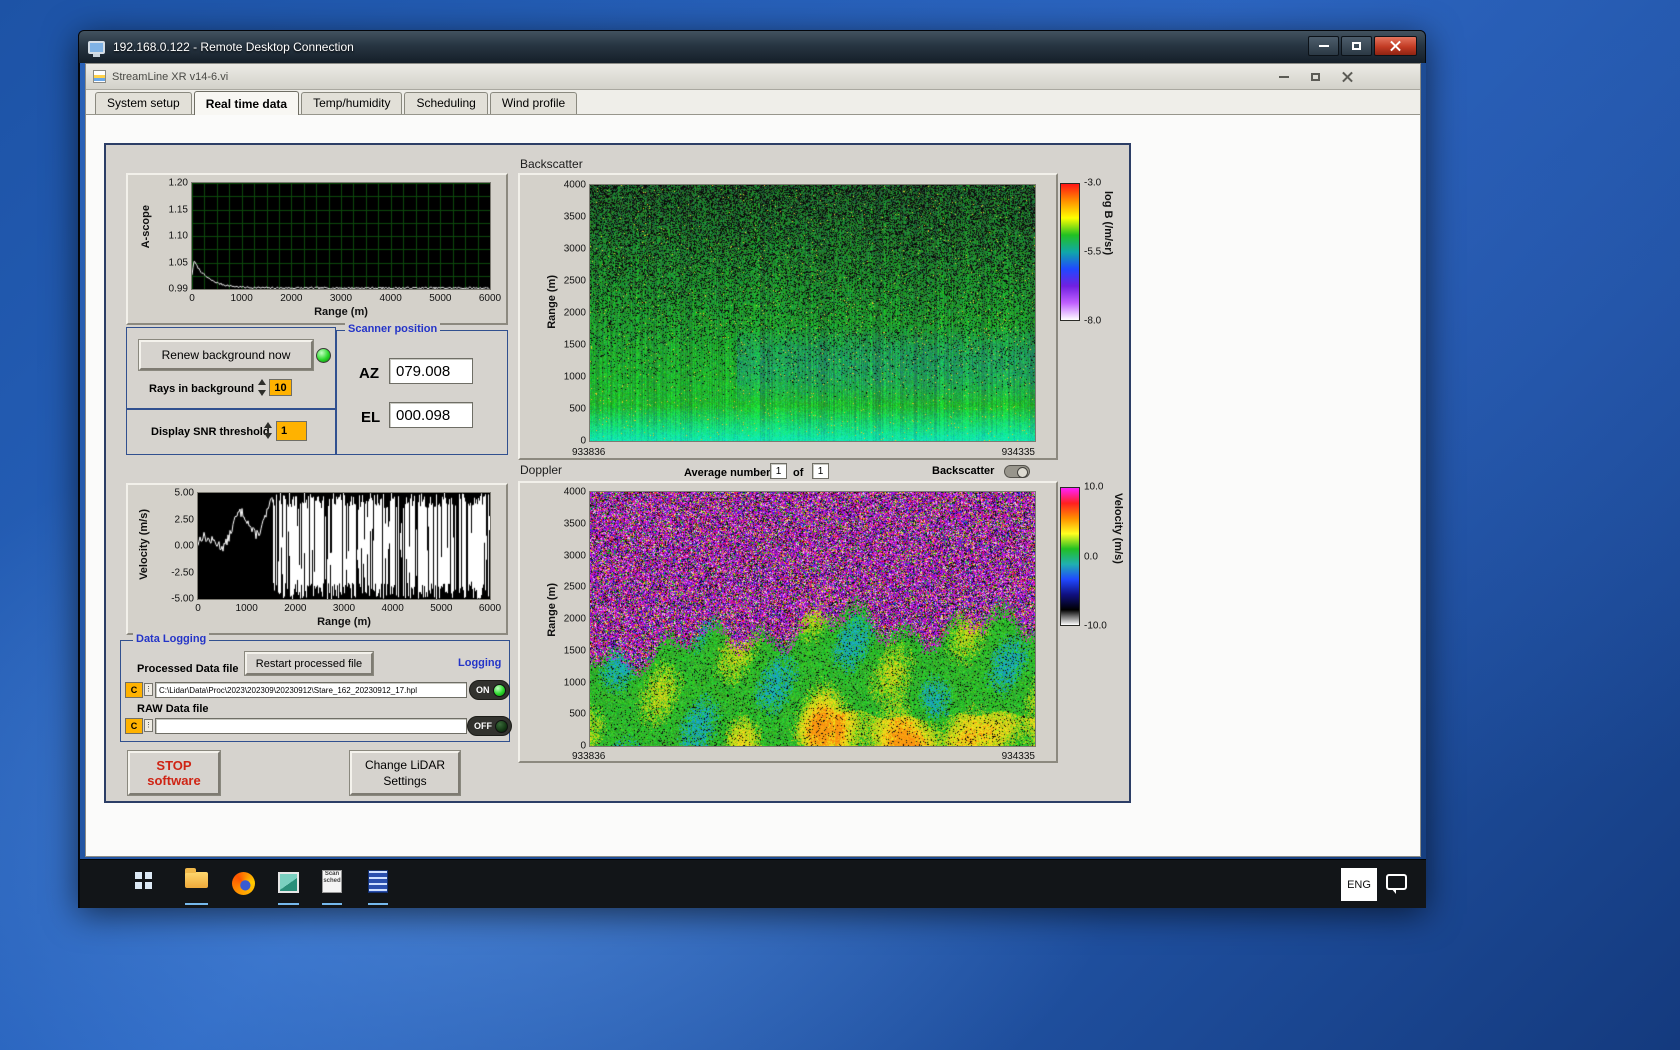  What do you see at coordinates (174, 773) in the screenshot?
I see `stop-software-button: STOP software` at bounding box center [174, 773].